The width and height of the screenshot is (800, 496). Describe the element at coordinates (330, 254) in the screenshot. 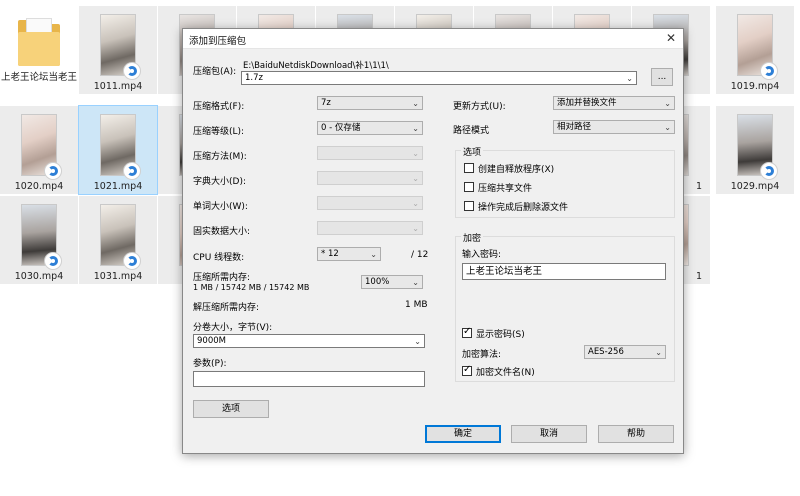

I see `threads-value: * 12` at that location.